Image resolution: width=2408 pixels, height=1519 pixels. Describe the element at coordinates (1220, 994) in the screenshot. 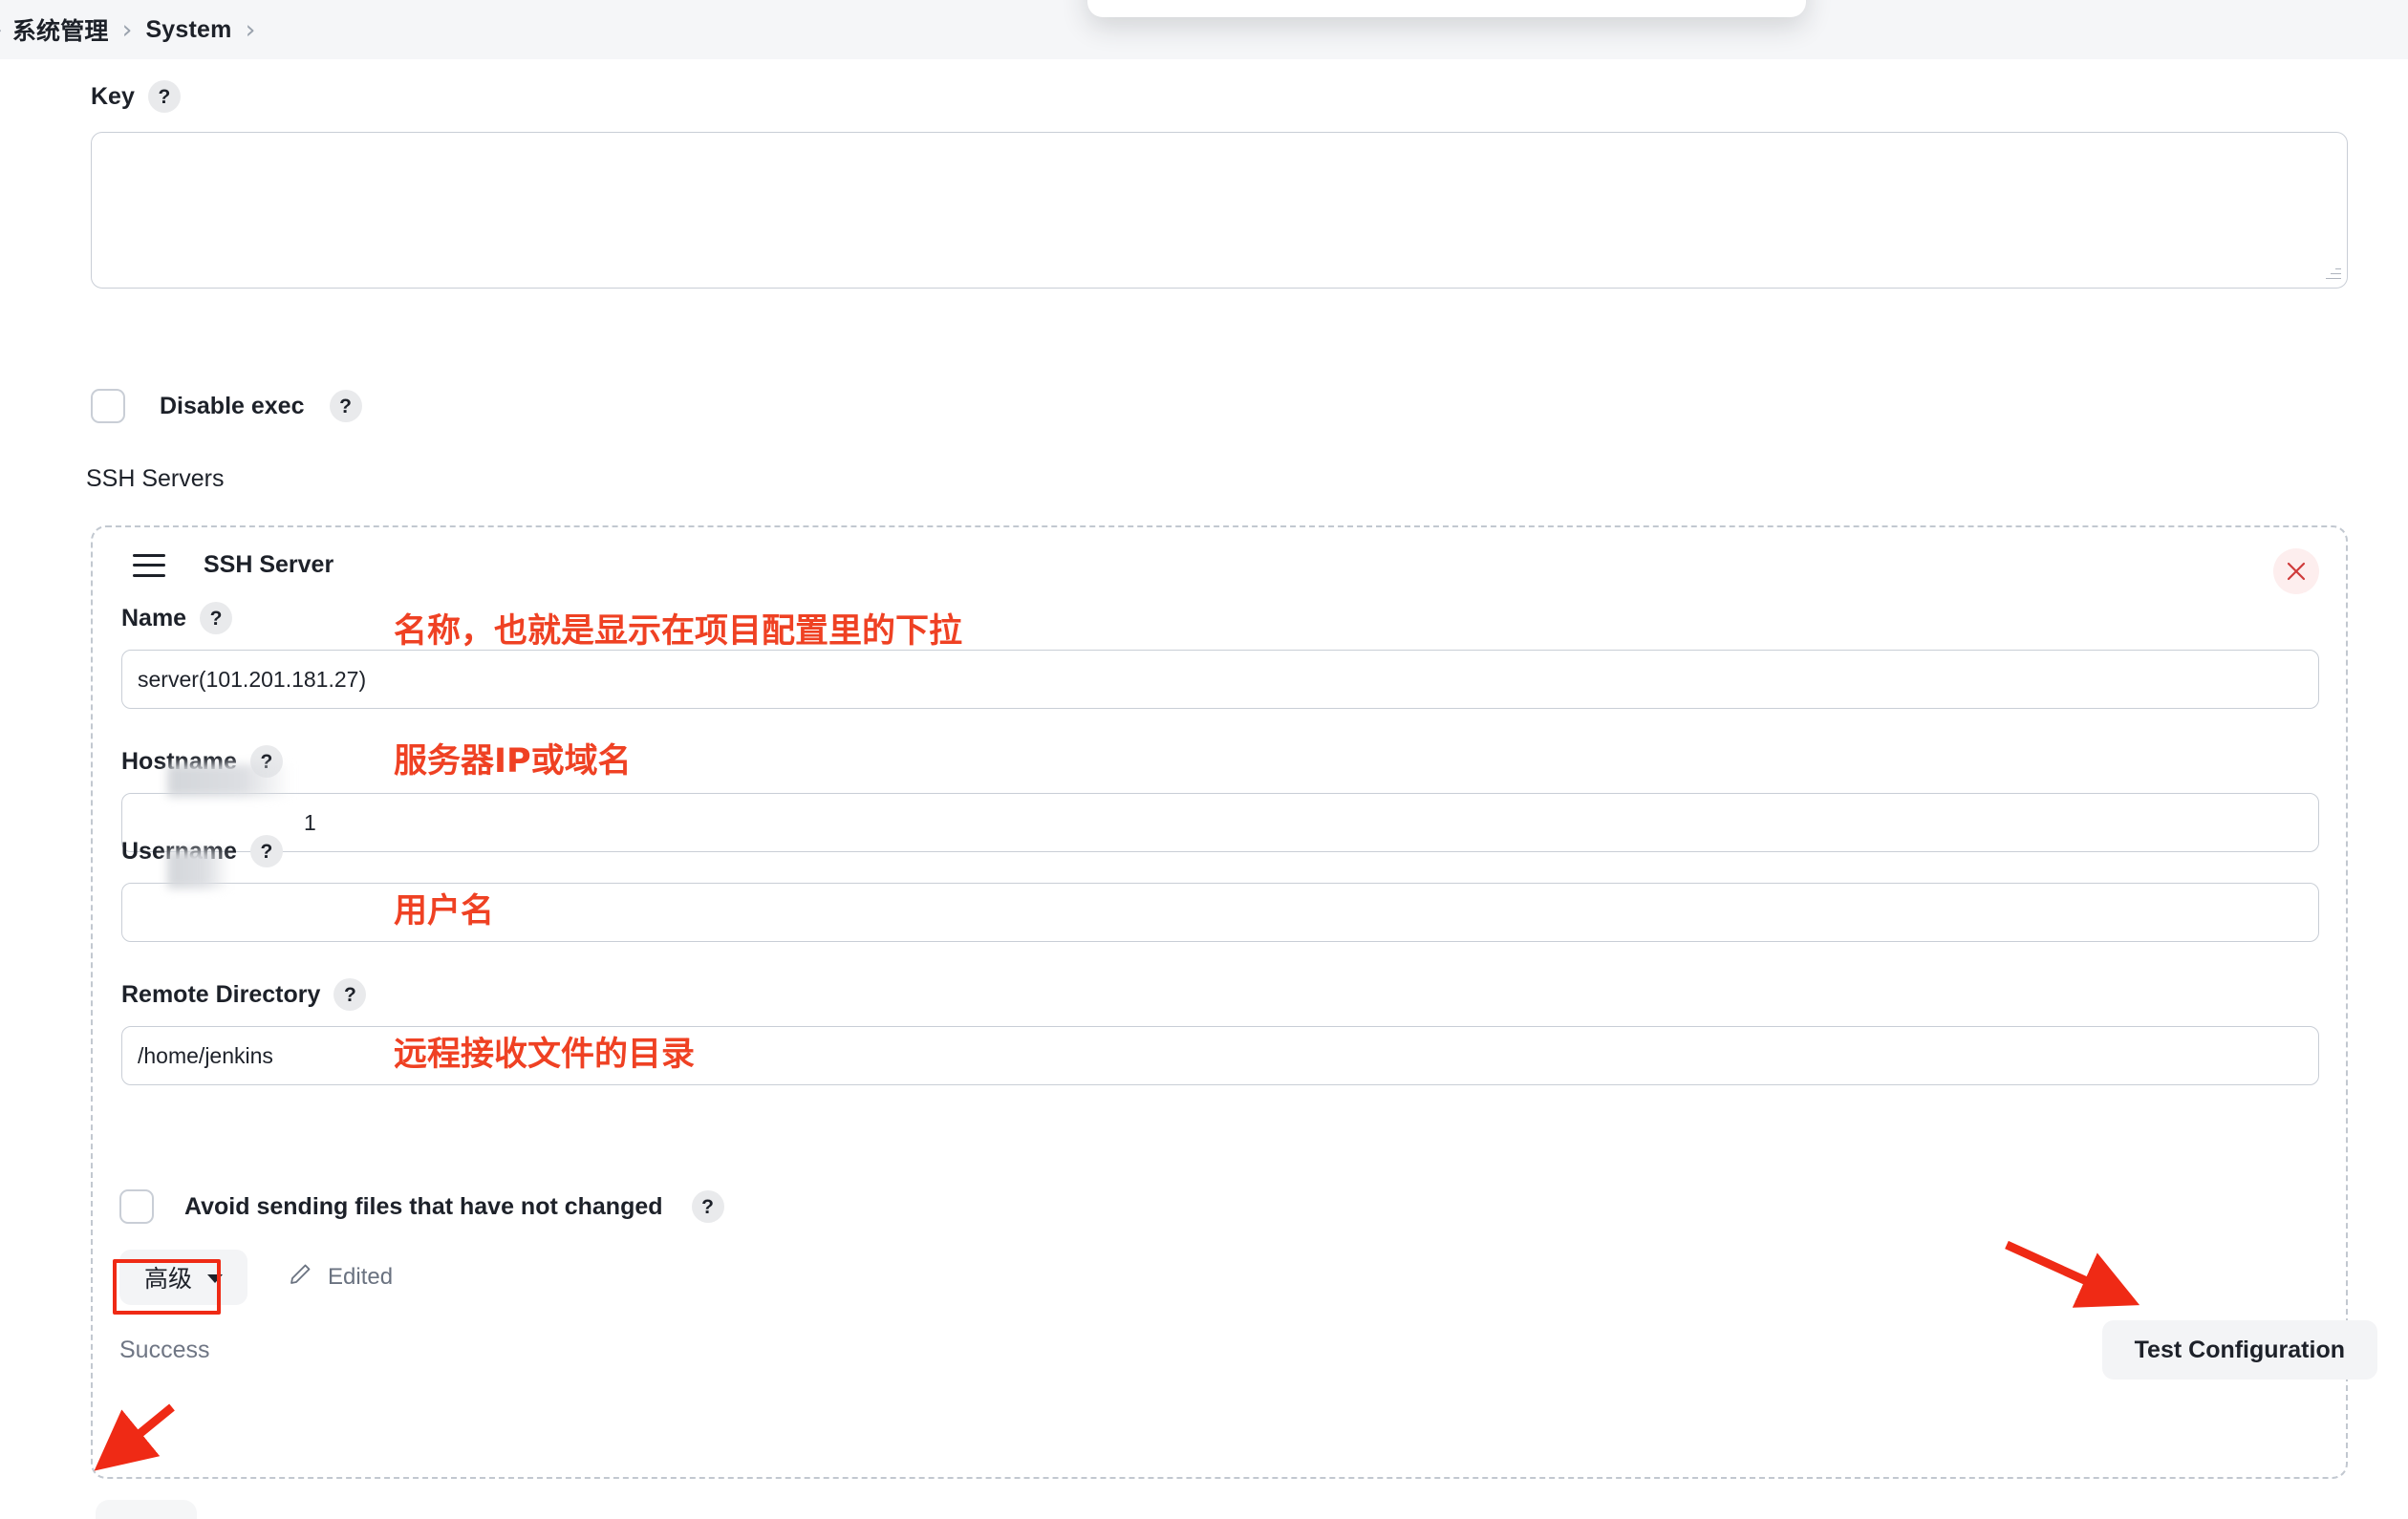

I see `remote-directory-label-row: Remote Directory ?` at that location.